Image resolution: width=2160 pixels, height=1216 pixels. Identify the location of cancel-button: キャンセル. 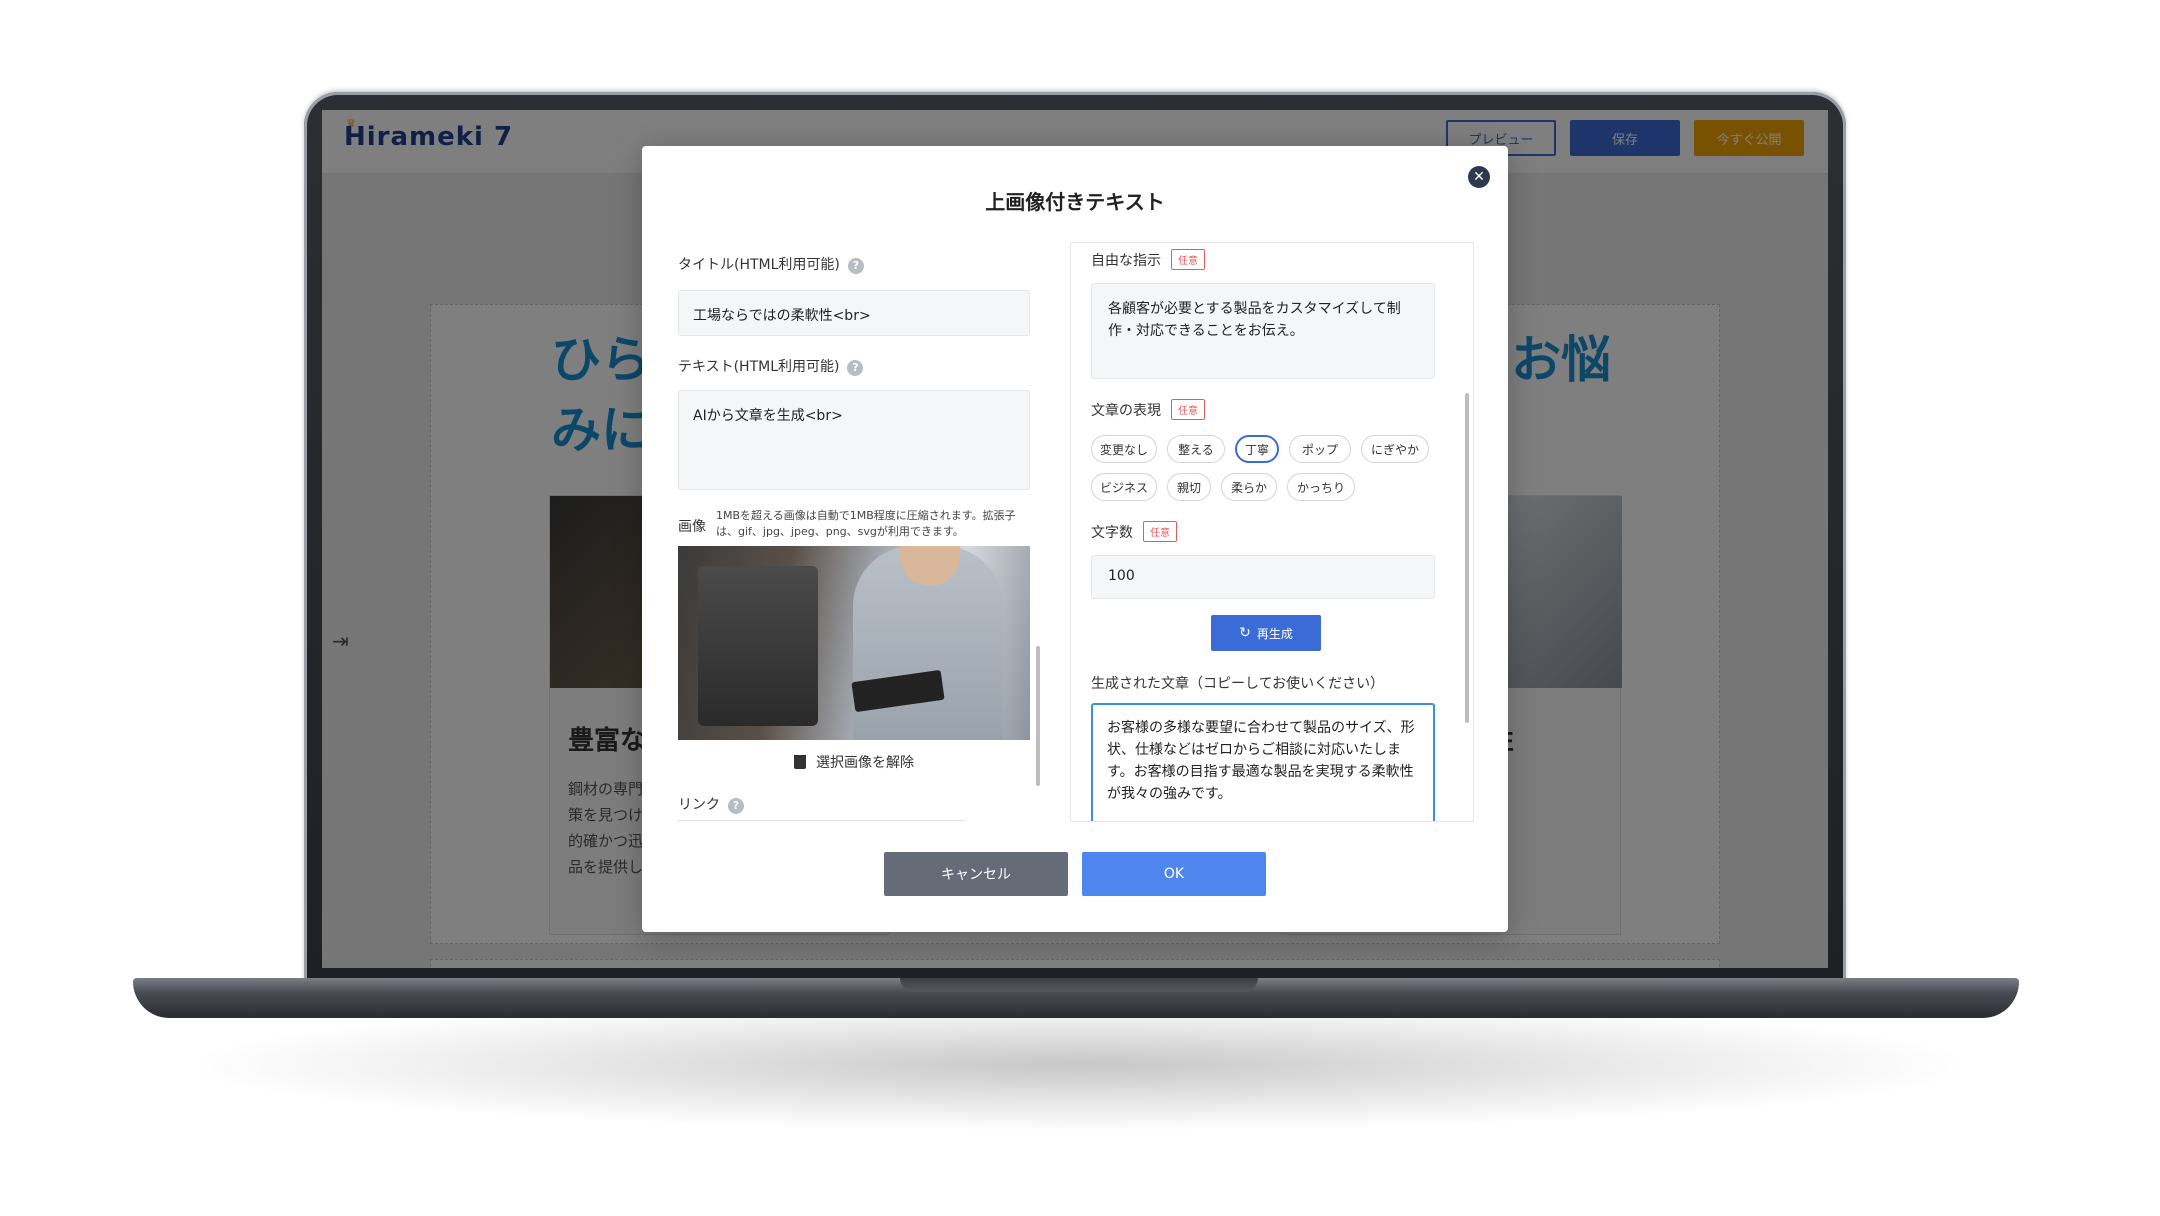
(976, 874).